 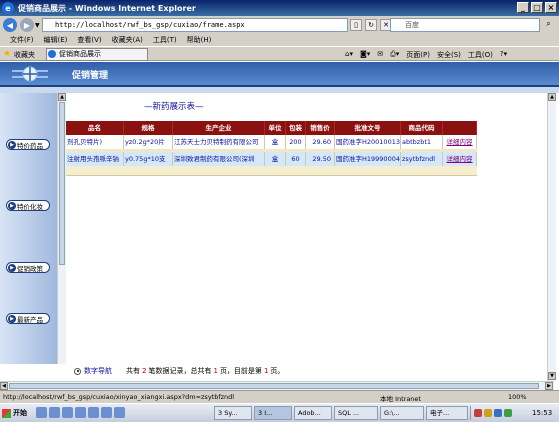 What do you see at coordinates (266, 371) in the screenshot?
I see `page-current: 1` at bounding box center [266, 371].